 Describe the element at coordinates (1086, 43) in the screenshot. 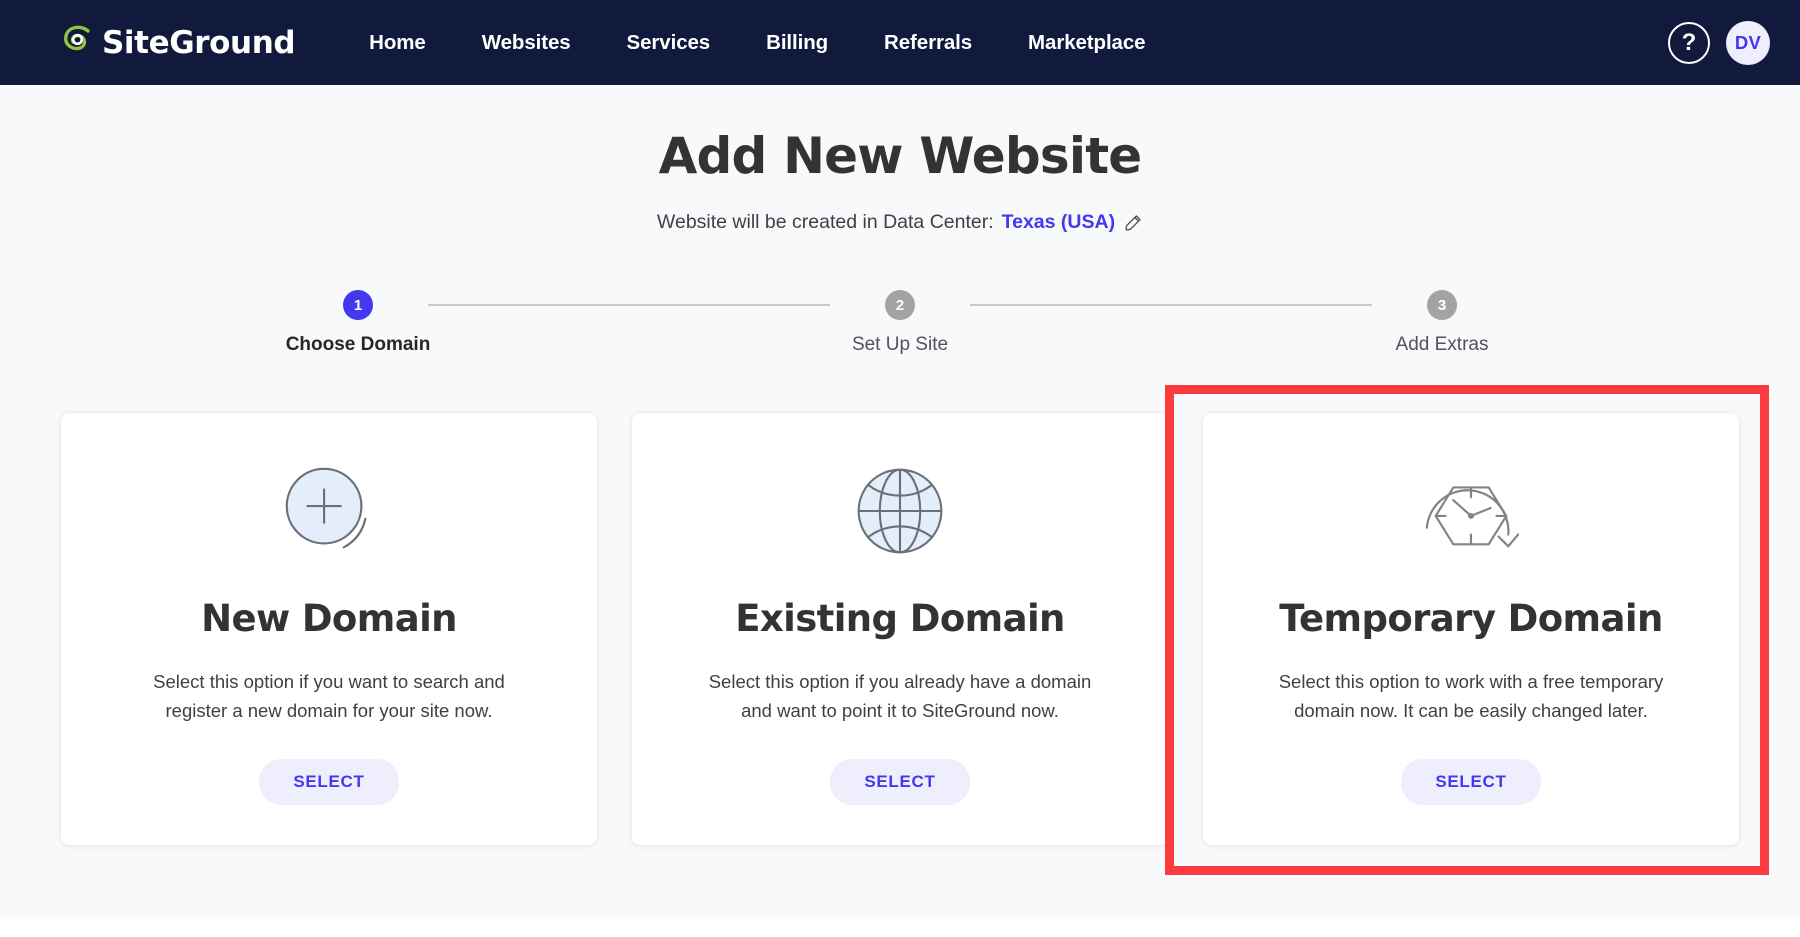

I see `nav-link-marketplace: Marketplace` at that location.